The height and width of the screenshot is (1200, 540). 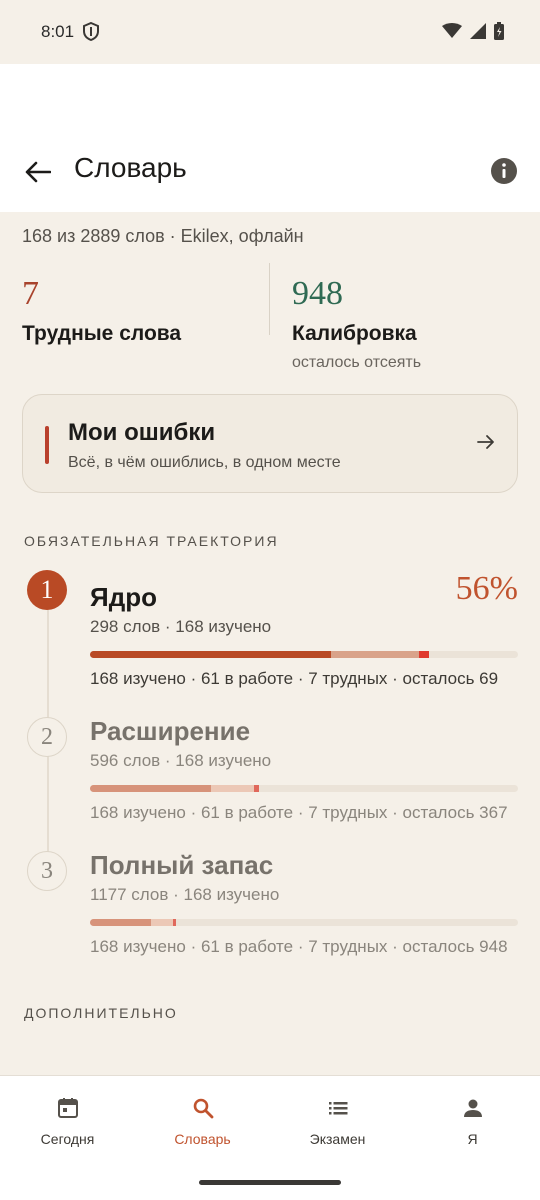 I want to click on mistakes-accent-bar, so click(x=47, y=445).